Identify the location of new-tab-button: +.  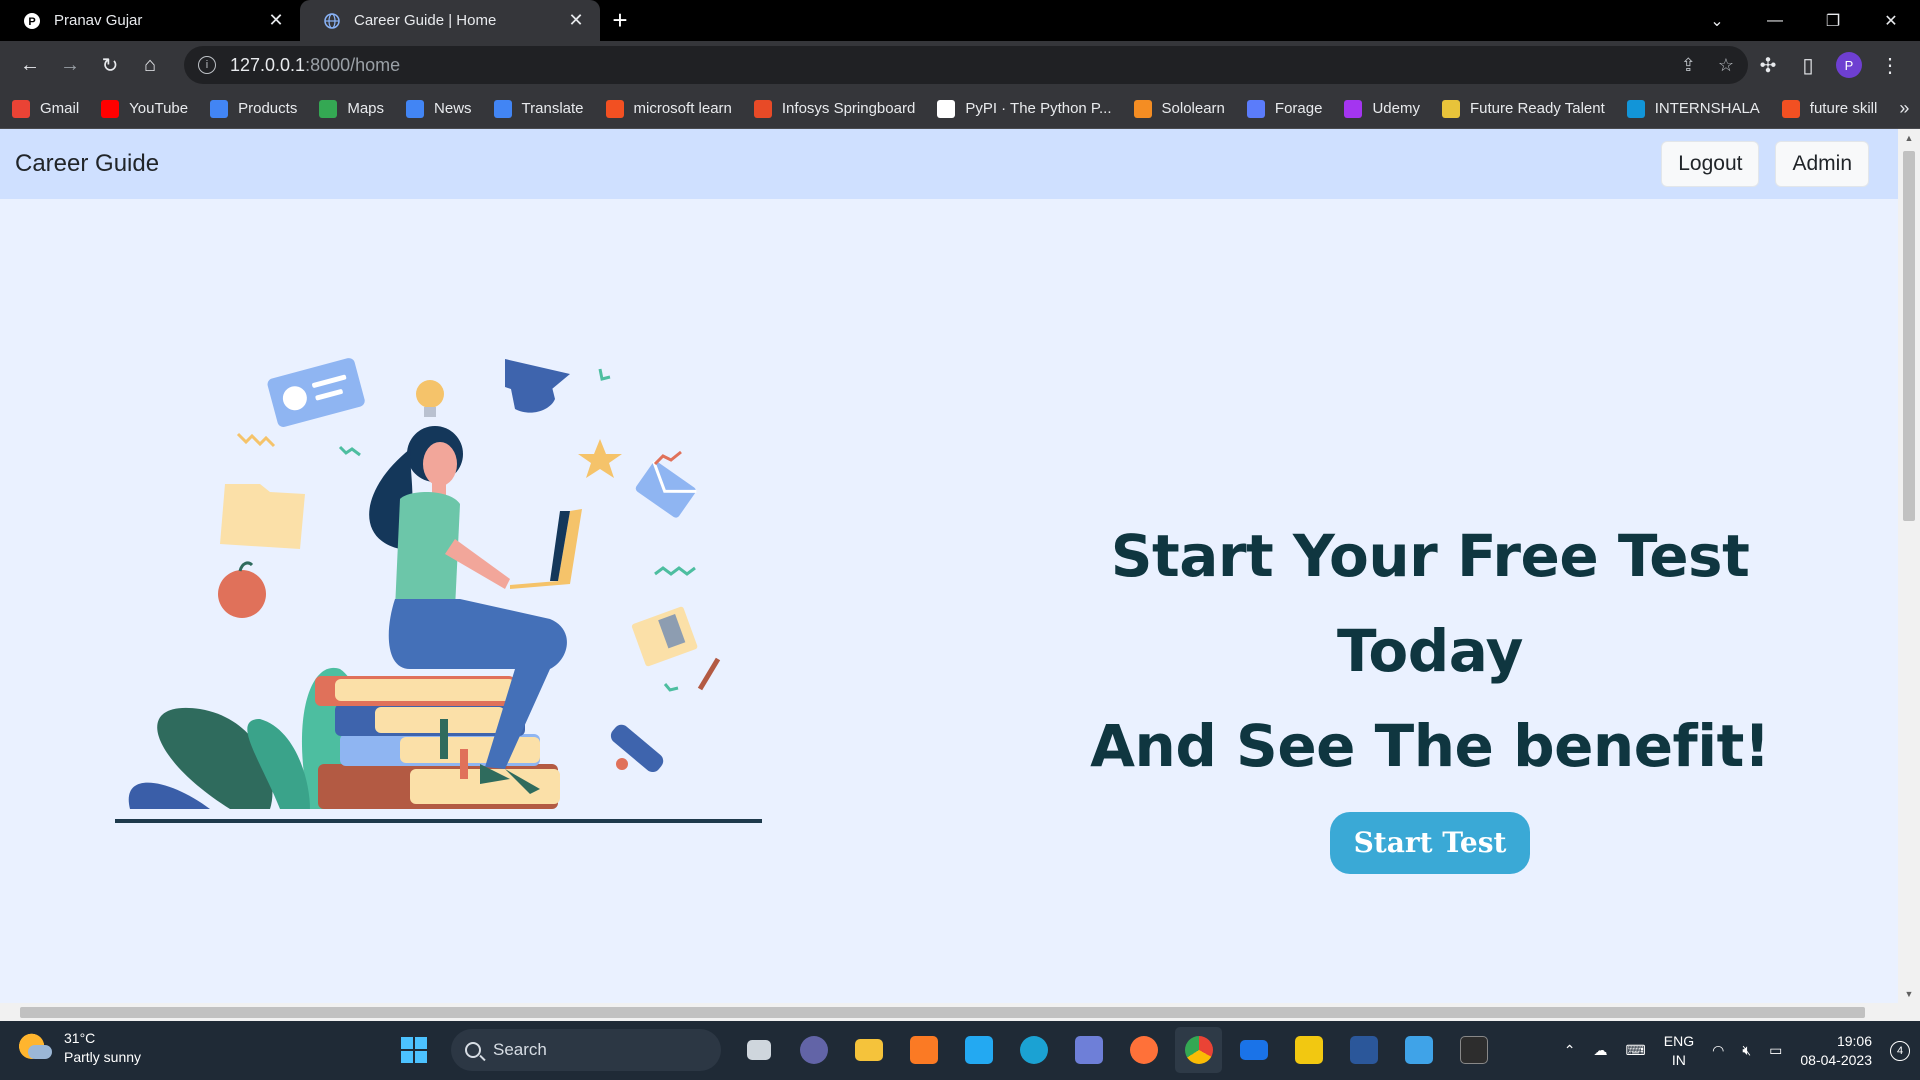
(620, 20).